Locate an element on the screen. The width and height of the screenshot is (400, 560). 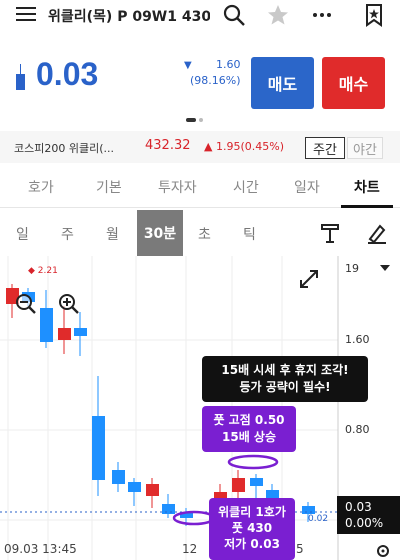
y-axis-label-1: 1.60 is located at coordinates (357, 339).